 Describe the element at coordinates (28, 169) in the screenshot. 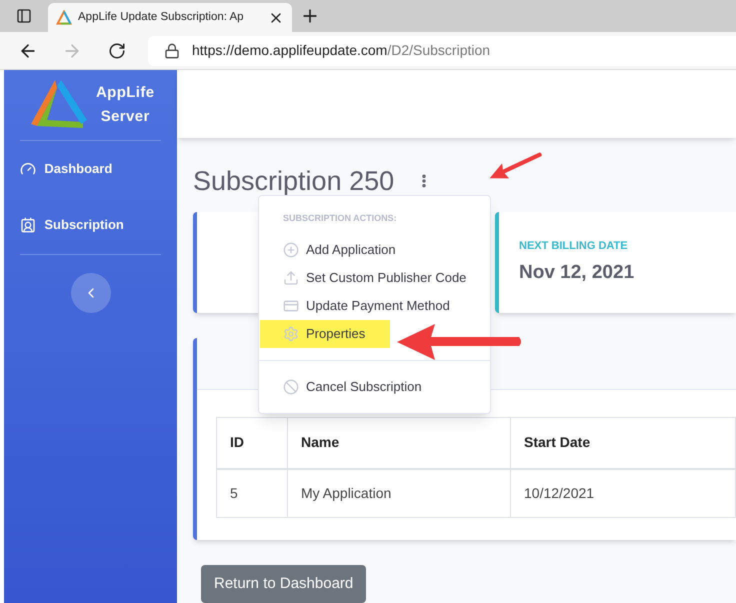

I see `gauge-icon` at that location.